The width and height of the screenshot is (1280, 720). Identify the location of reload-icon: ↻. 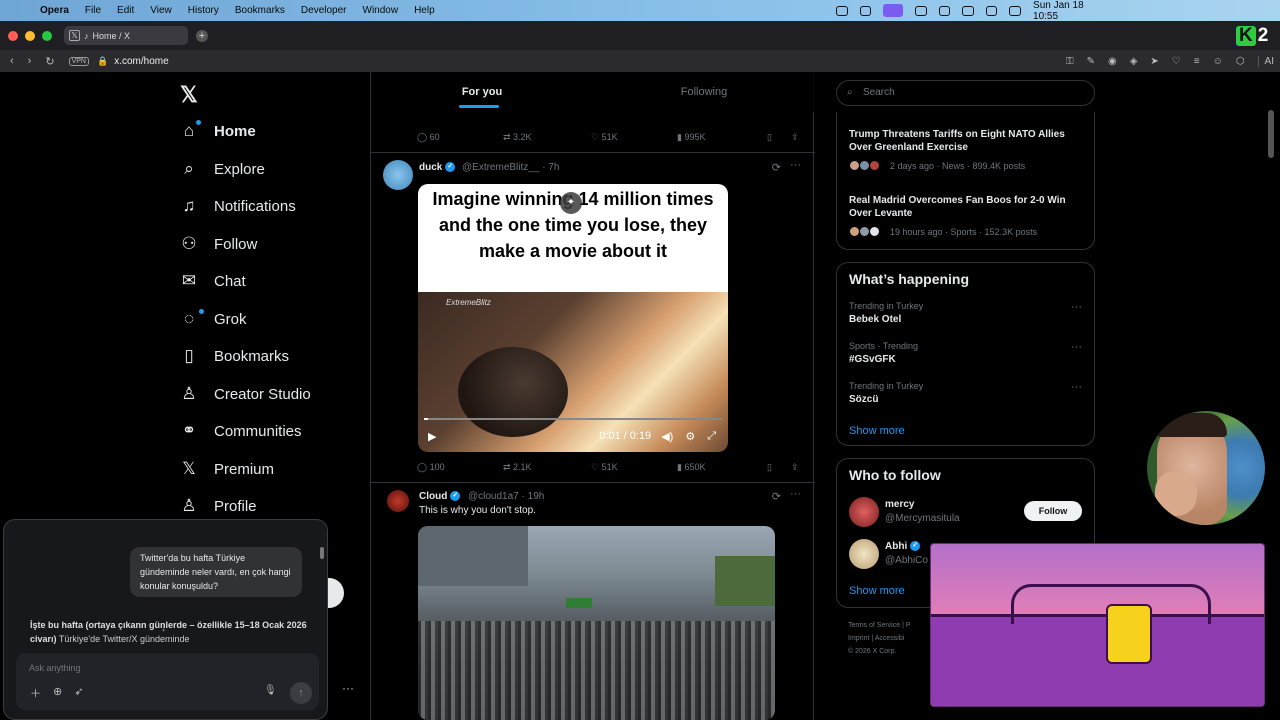
(49, 61).